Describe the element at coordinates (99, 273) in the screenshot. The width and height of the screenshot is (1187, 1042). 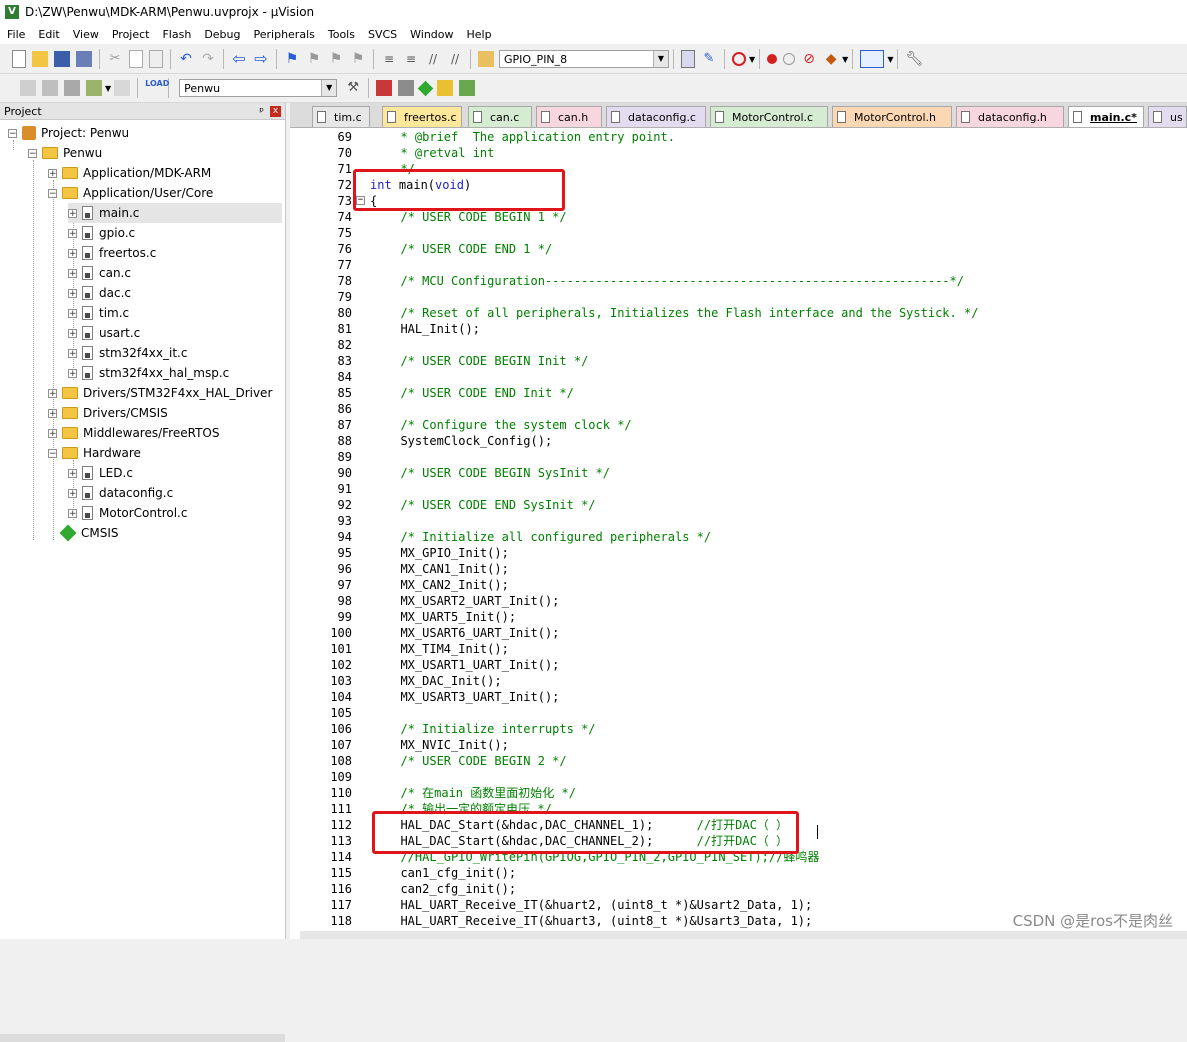
I see `tree-file: + can.c` at that location.